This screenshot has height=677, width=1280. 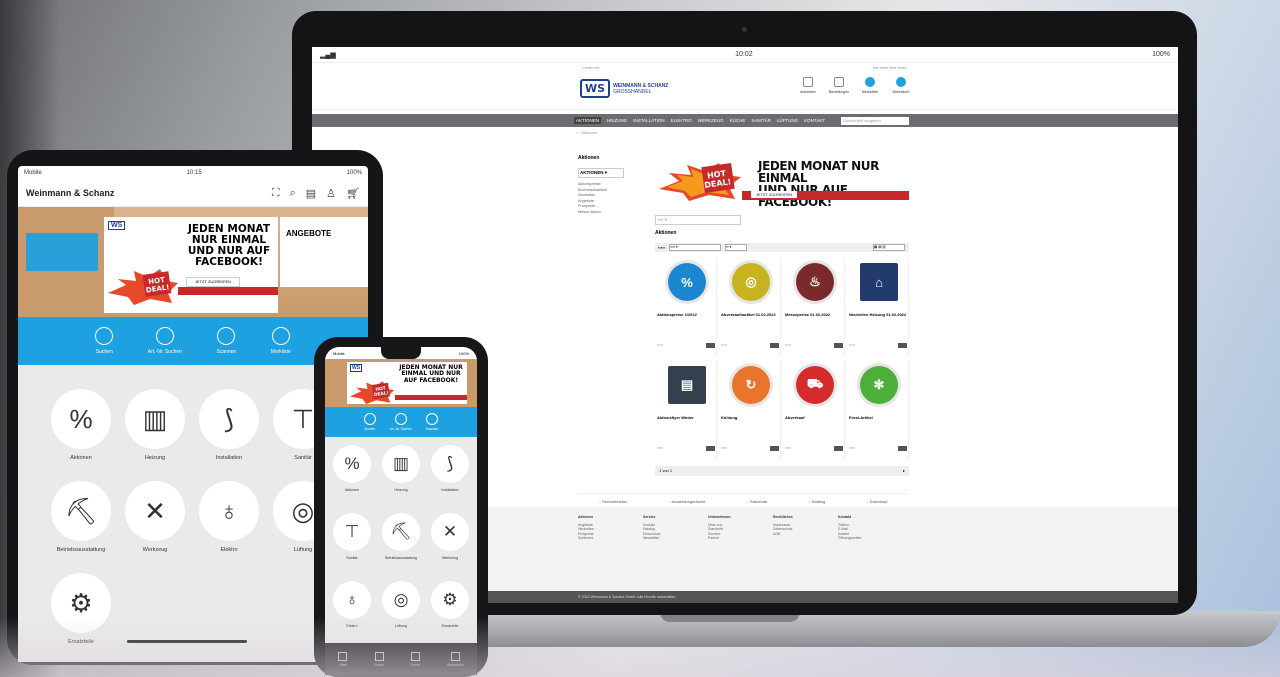 What do you see at coordinates (686, 314) in the screenshot?
I see `product-title: Aktionspreise 1/2022` at bounding box center [686, 314].